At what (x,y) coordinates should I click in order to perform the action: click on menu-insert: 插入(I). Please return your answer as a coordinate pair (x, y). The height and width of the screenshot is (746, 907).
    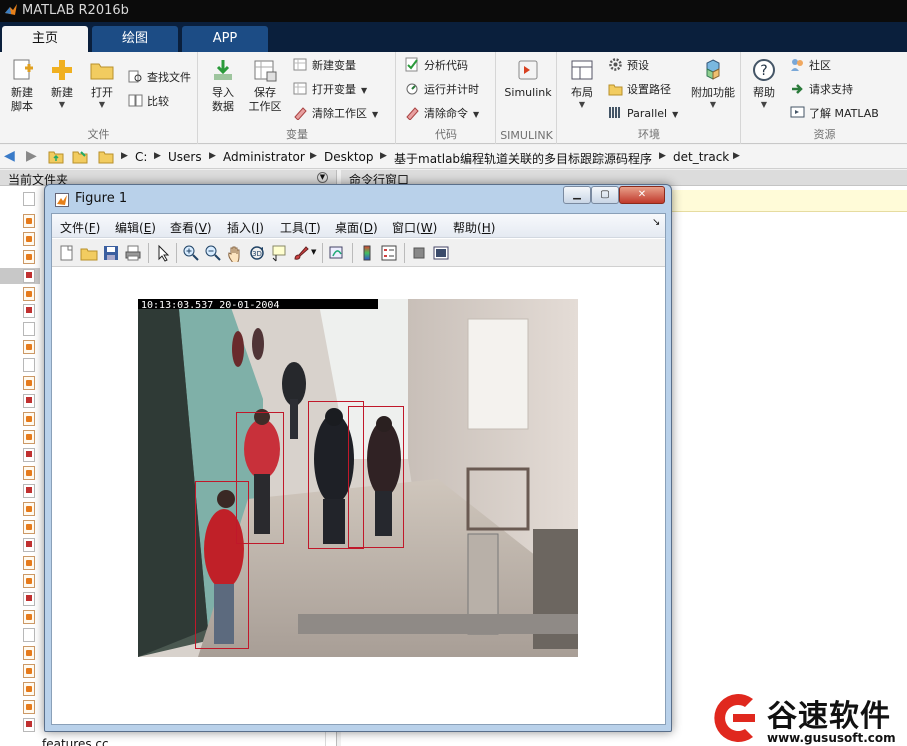
    Looking at the image, I should click on (245, 227).